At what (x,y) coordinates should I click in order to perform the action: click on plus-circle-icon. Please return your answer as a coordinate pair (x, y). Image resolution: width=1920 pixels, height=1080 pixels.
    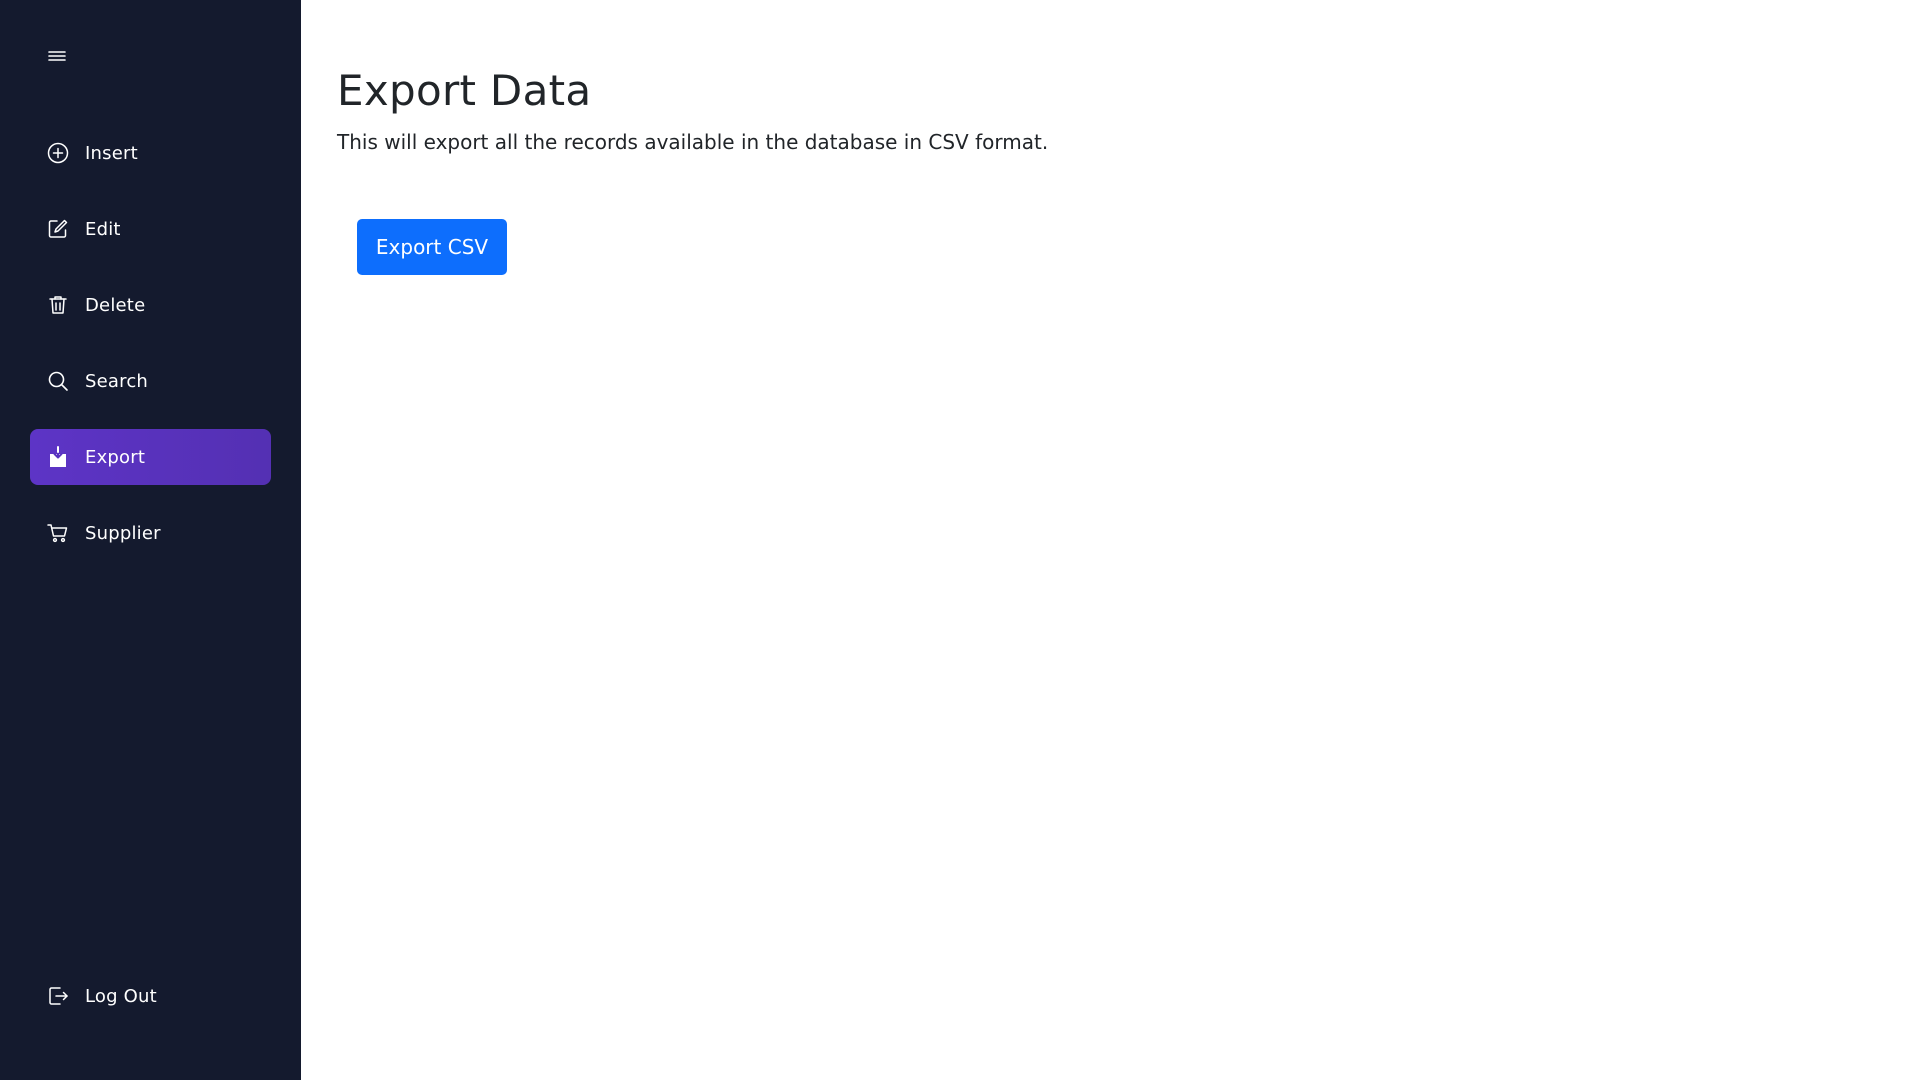
    Looking at the image, I should click on (58, 153).